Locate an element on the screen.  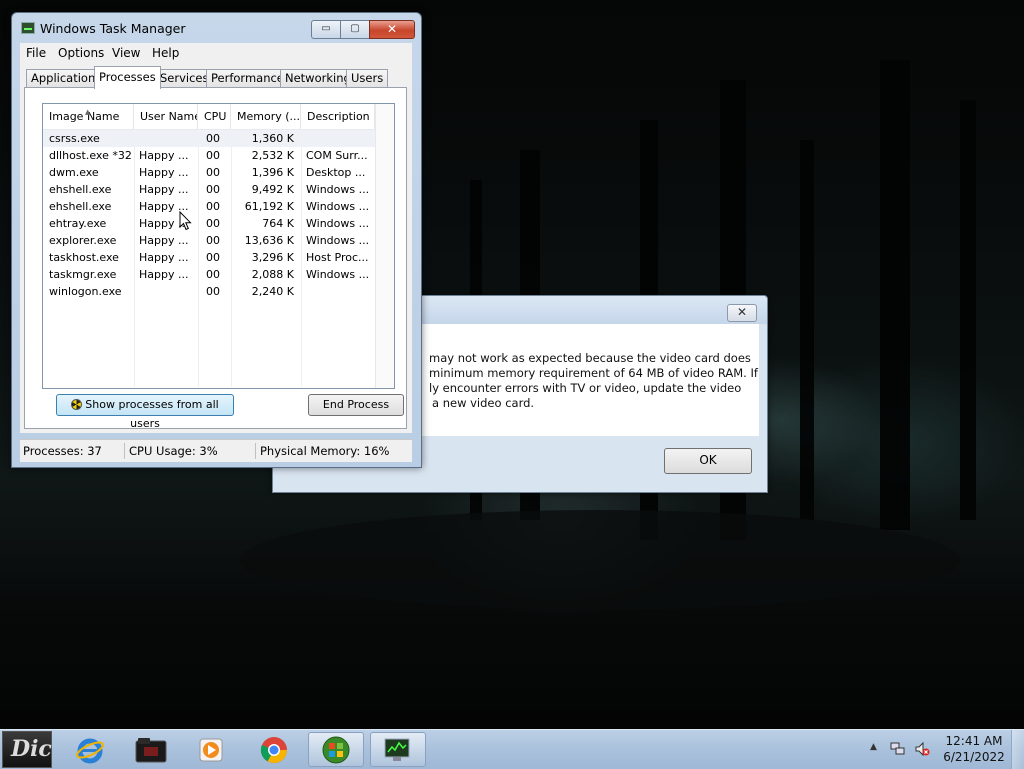
tab-networking: Networking is located at coordinates (318, 78).